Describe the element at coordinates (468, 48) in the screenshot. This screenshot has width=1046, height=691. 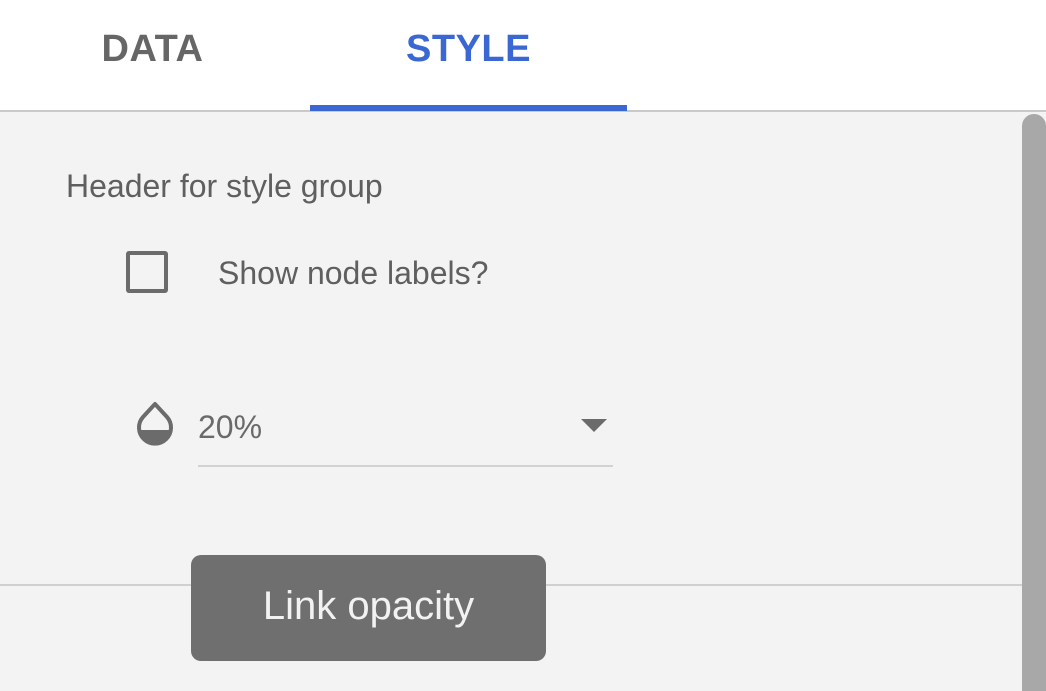
I see `tab-style-label: STYLE` at that location.